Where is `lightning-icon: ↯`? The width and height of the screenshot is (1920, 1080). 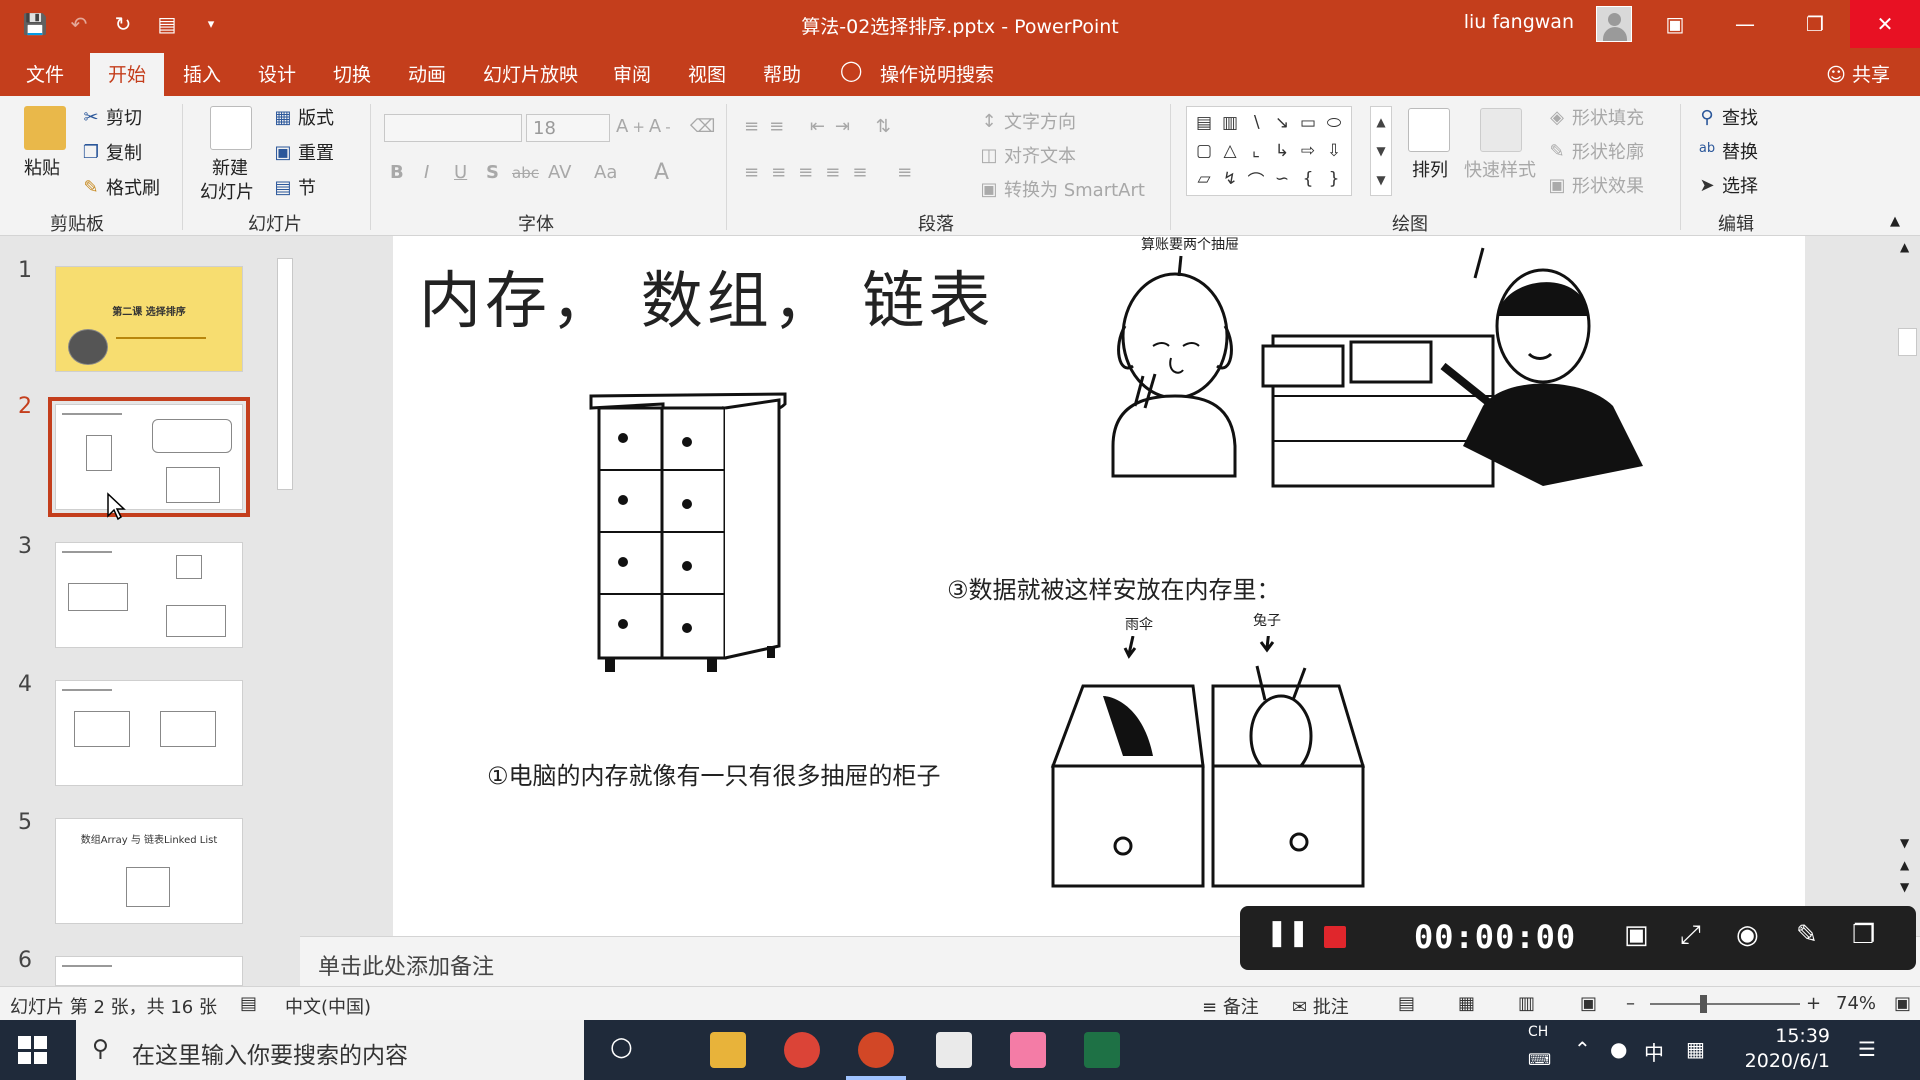 lightning-icon: ↯ is located at coordinates (1230, 179).